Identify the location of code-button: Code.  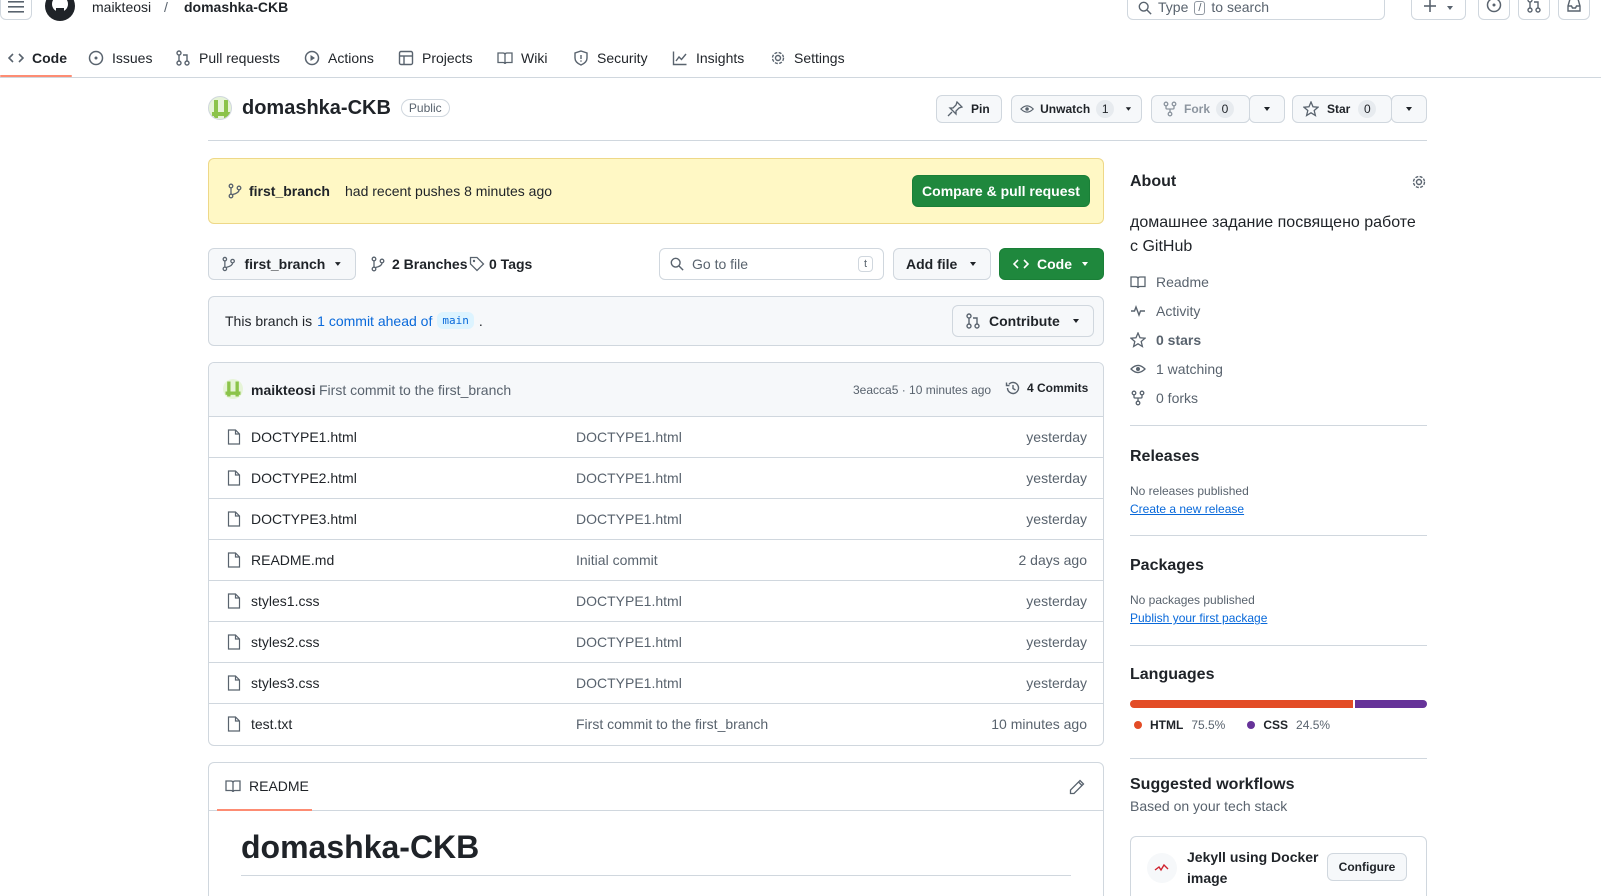
(1051, 264).